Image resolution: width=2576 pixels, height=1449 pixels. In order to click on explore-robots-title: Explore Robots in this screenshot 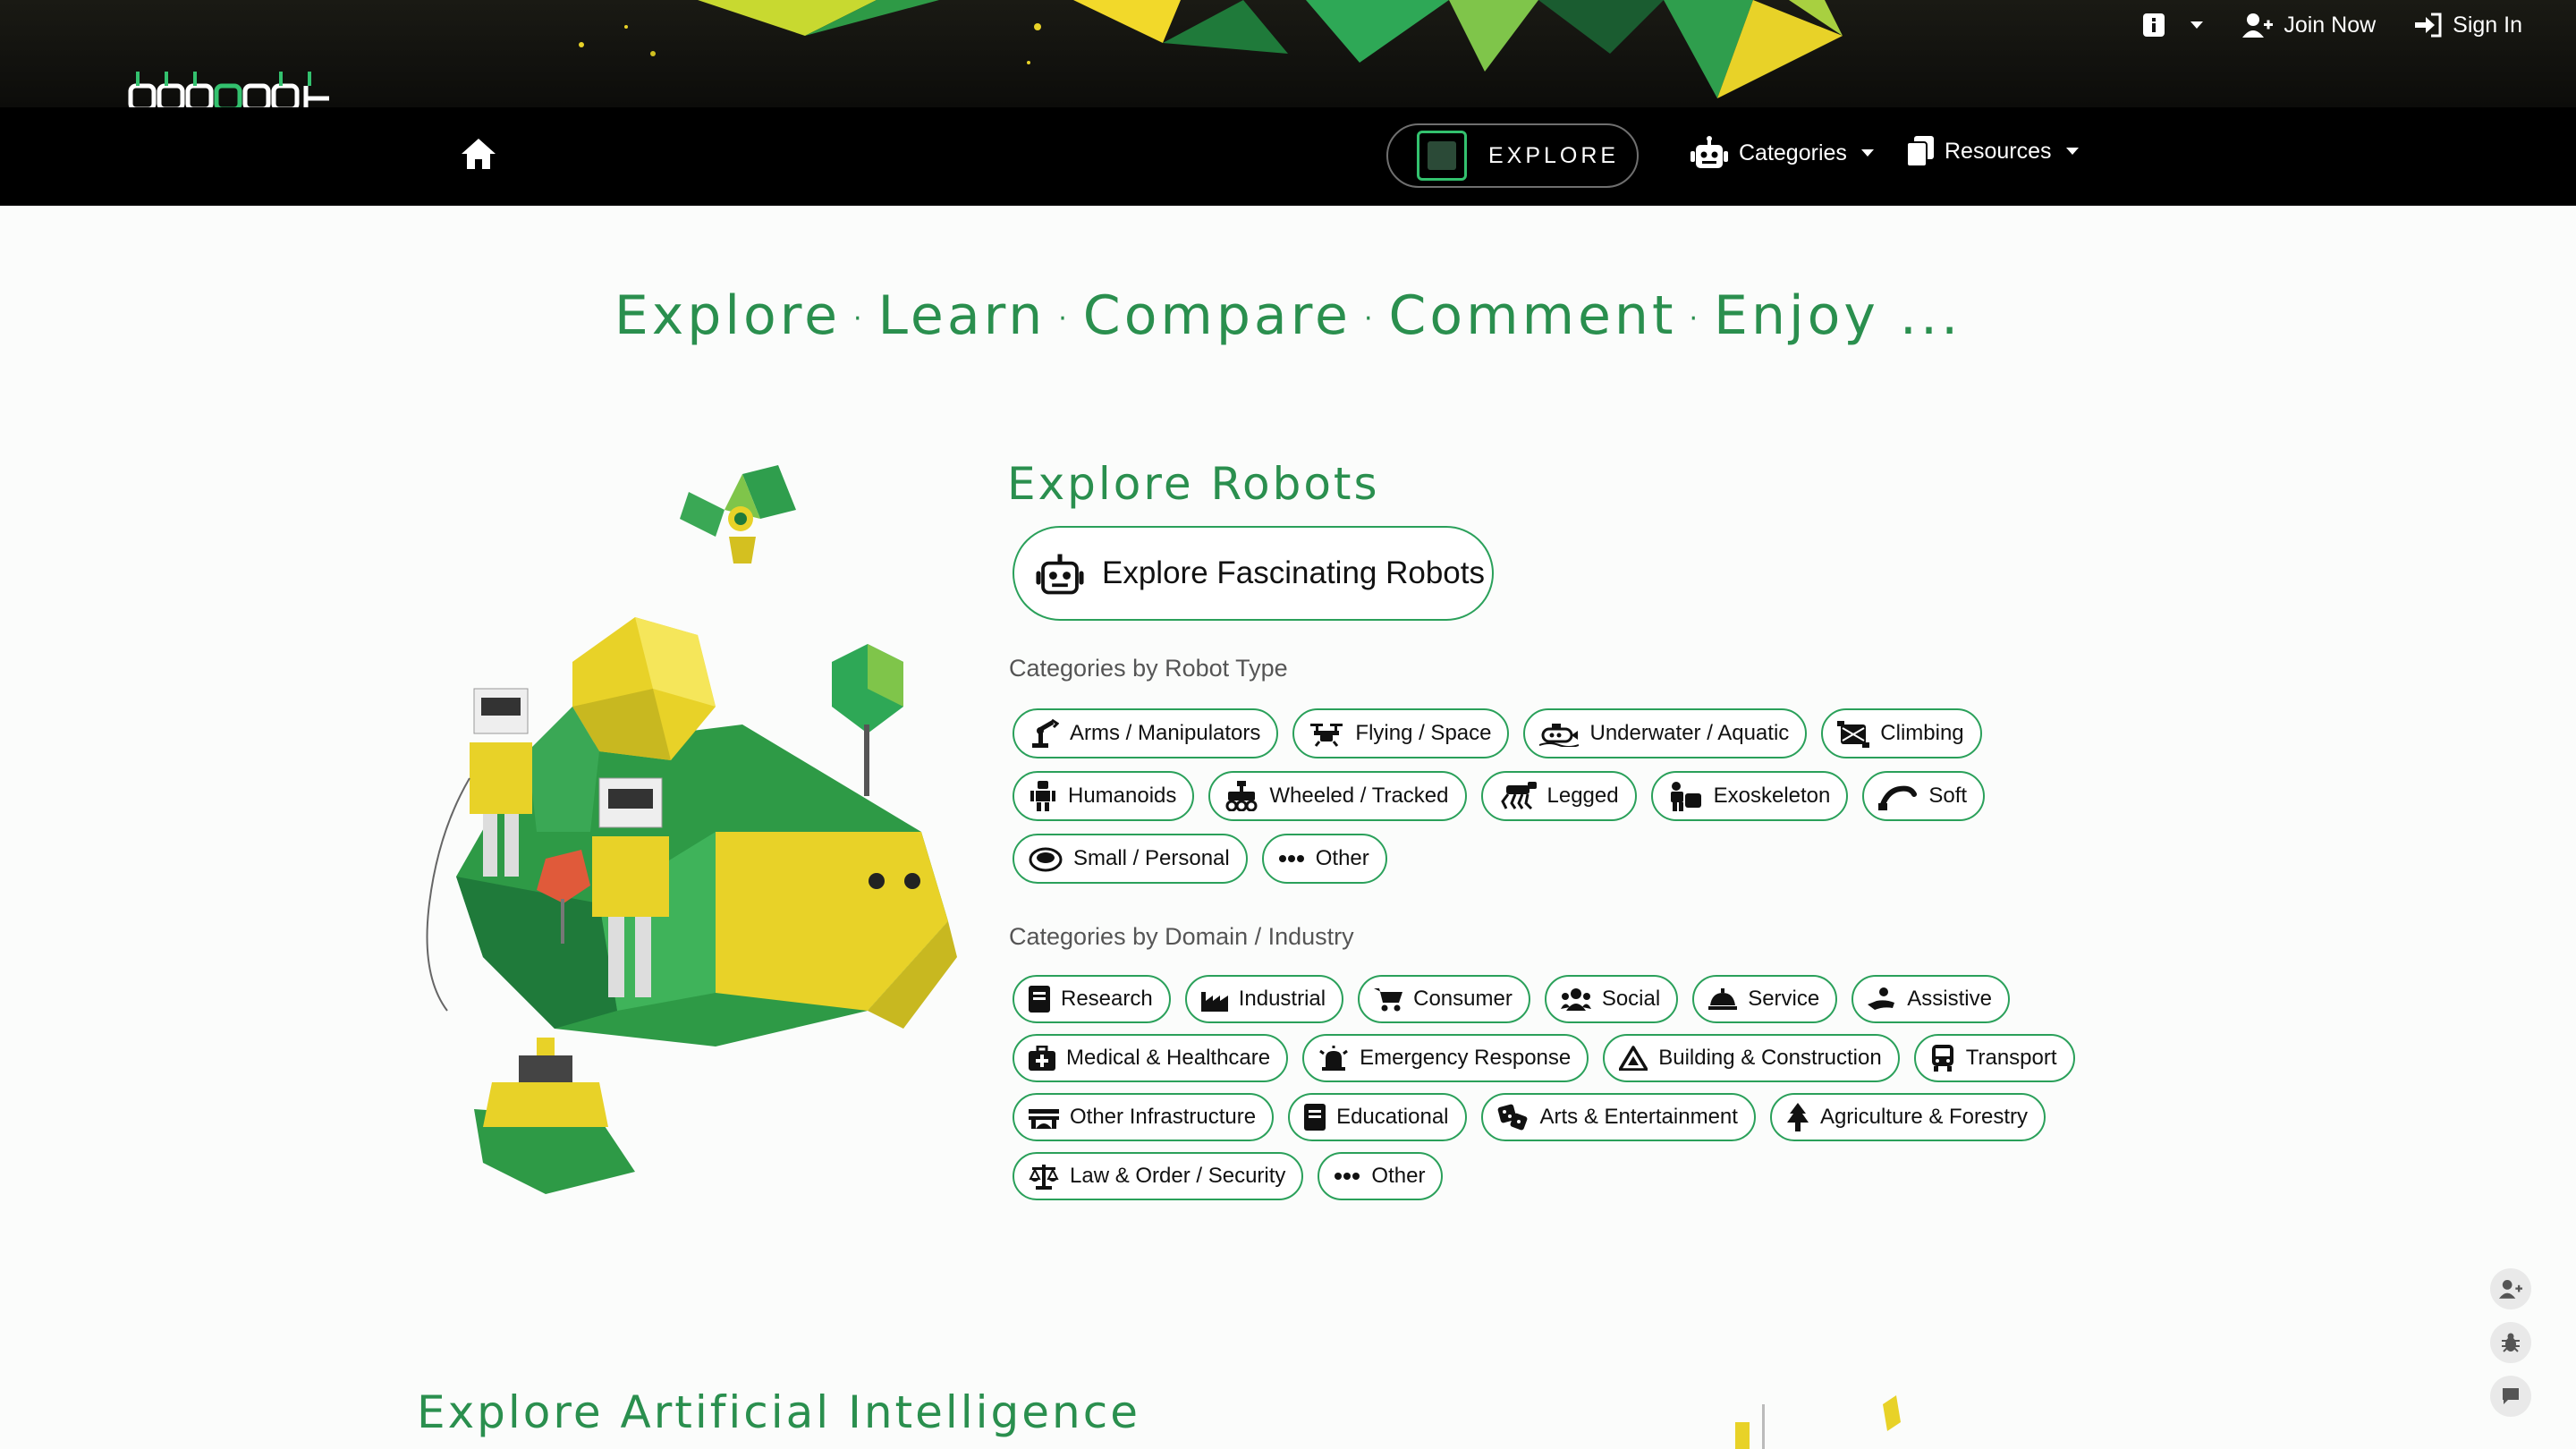, I will do `click(1193, 484)`.